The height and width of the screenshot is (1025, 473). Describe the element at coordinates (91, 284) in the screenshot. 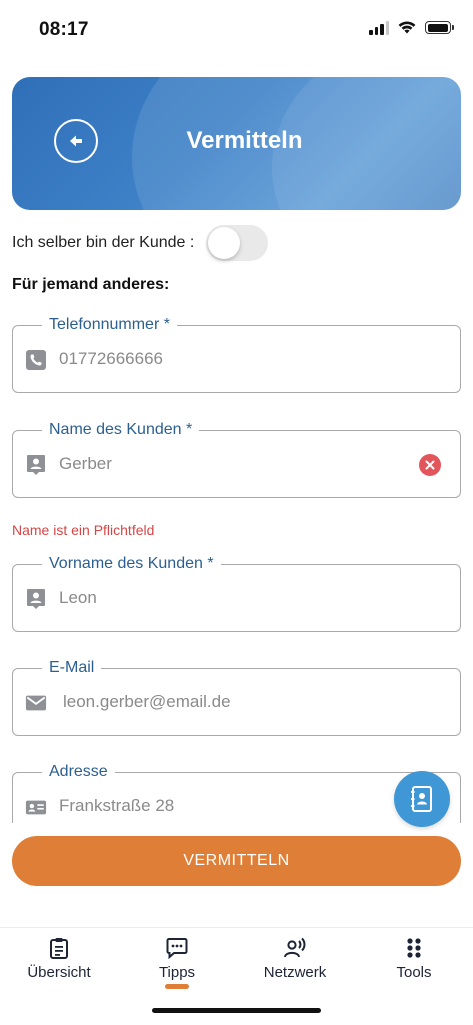

I see `section-title: Für jemand anderes:` at that location.